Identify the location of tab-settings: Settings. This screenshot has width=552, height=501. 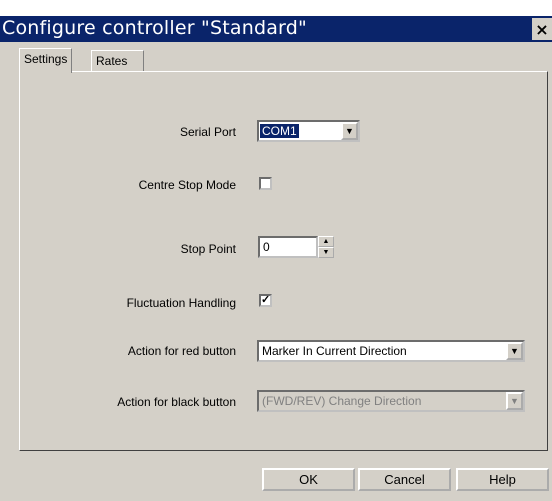
(46, 60).